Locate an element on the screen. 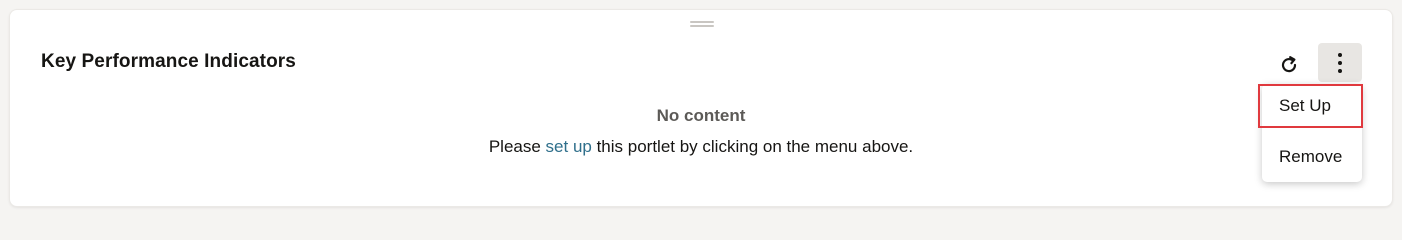  actions-dropdown-menu: Set Up Remove is located at coordinates (1310, 133).